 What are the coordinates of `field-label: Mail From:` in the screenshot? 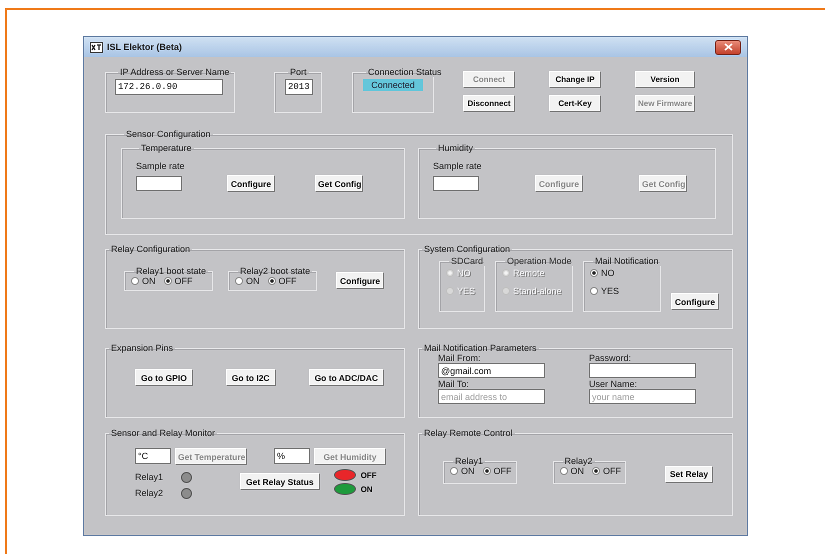 It's located at (460, 358).